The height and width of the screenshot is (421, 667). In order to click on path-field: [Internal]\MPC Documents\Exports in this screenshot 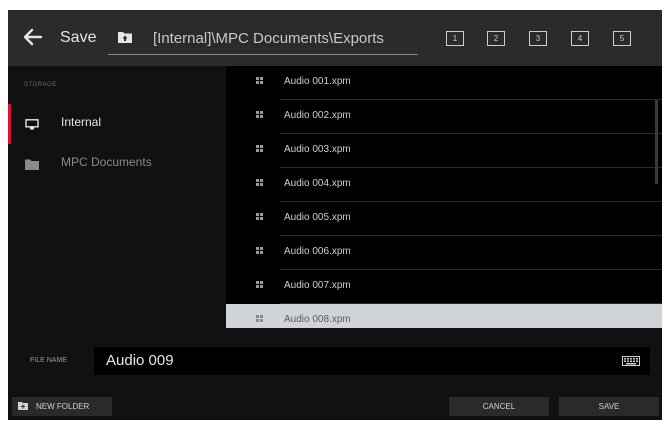, I will do `click(268, 39)`.